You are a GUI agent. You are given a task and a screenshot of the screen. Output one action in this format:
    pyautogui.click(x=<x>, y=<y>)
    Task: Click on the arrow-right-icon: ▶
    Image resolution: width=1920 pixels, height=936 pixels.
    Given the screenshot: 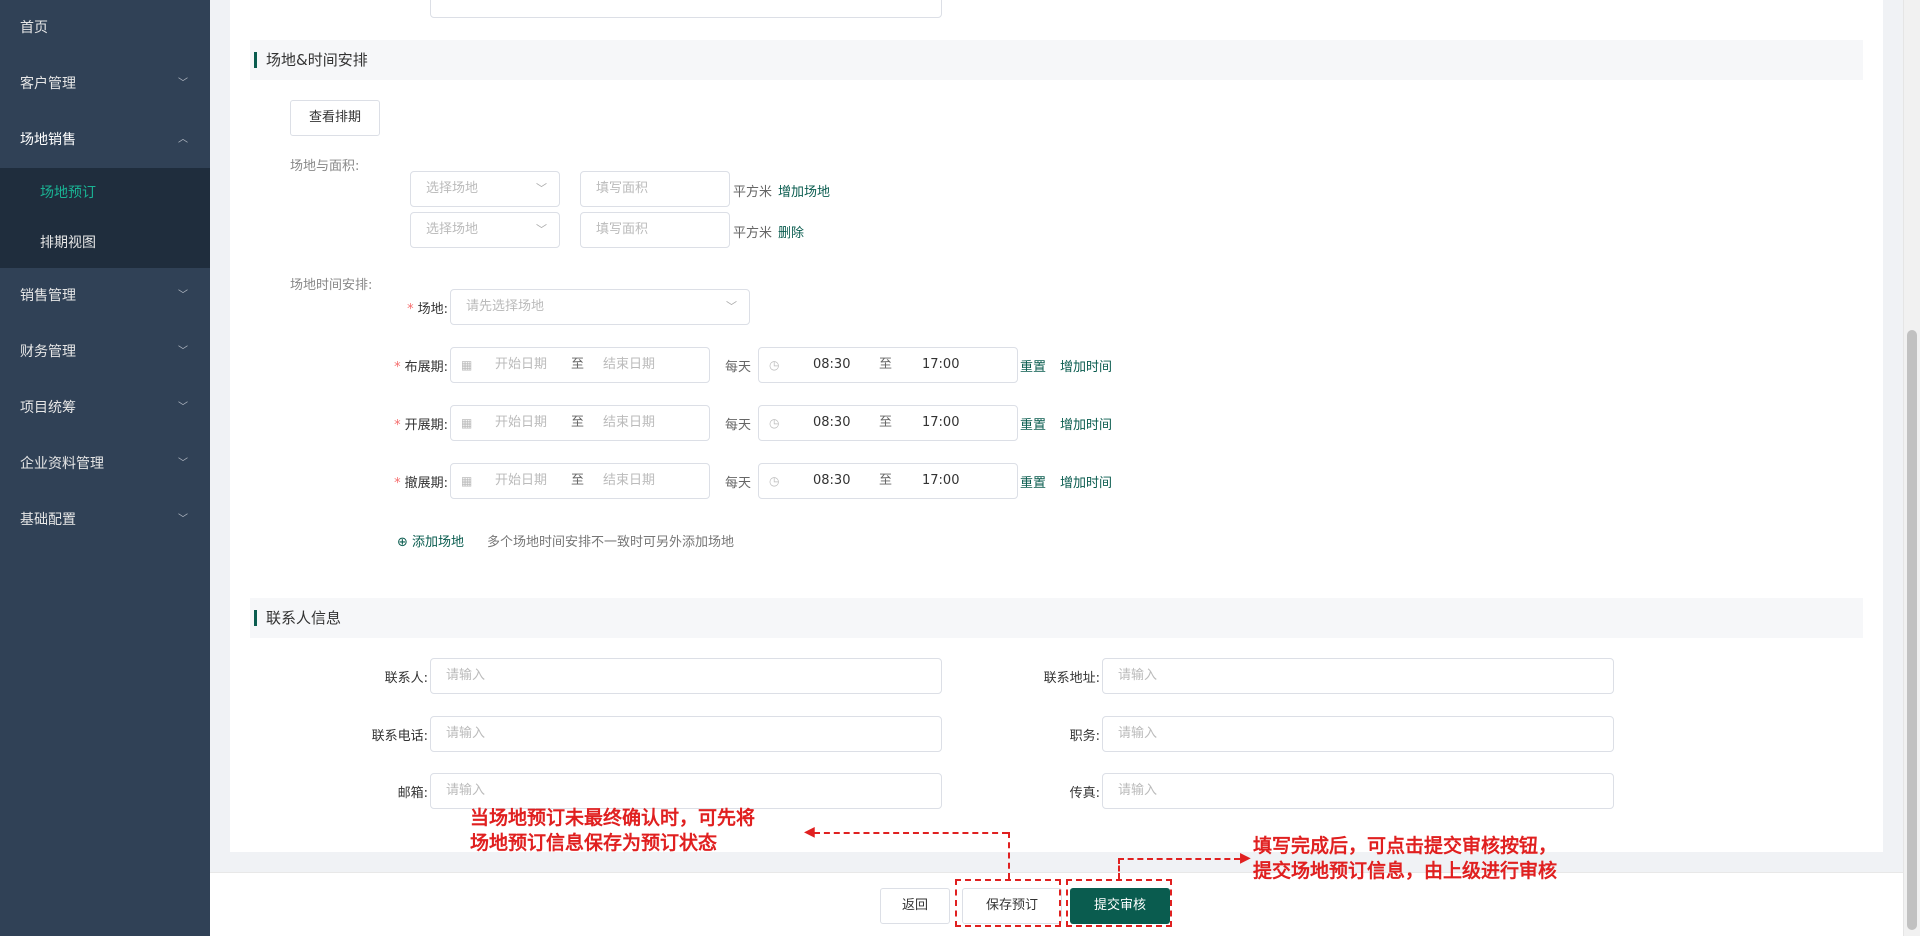 What is the action you would take?
    pyautogui.click(x=1245, y=858)
    